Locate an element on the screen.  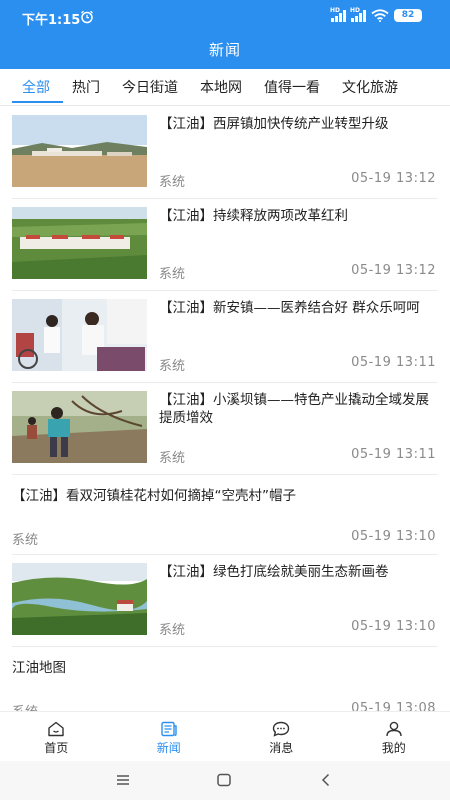
app-header: 下午1:15 HD HD 82 新闻 is located at coordinates (225, 34).